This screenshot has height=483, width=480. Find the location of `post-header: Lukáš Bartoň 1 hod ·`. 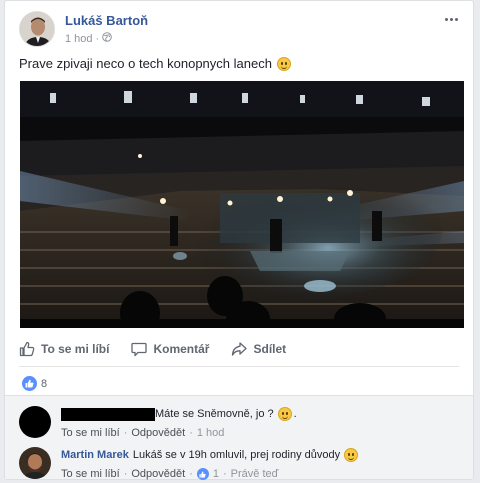

post-header: Lukáš Bartoň 1 hod · is located at coordinates (241, 31).